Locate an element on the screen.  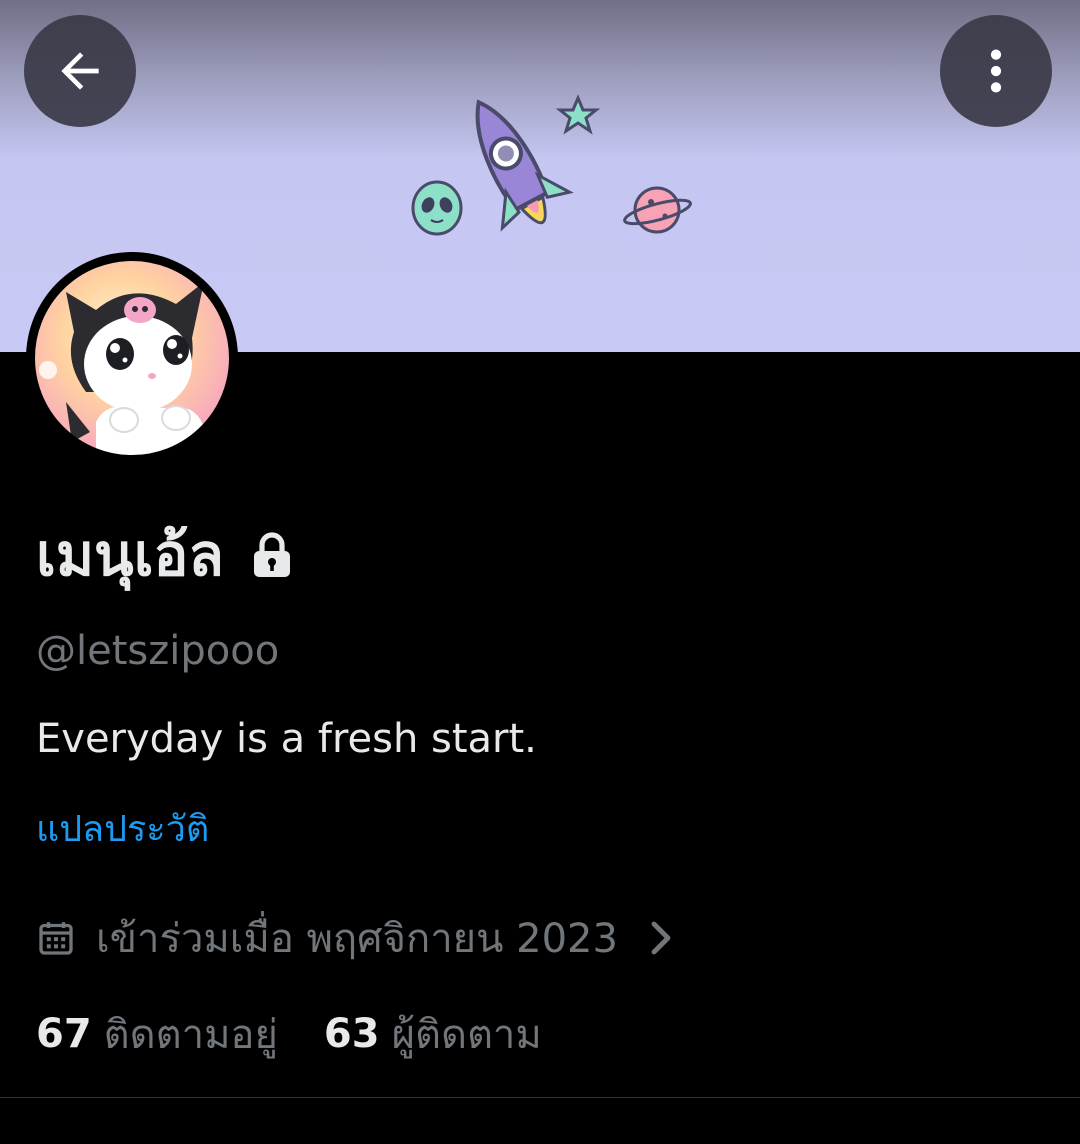
user-handle: @letszipooo is located at coordinates (158, 651).